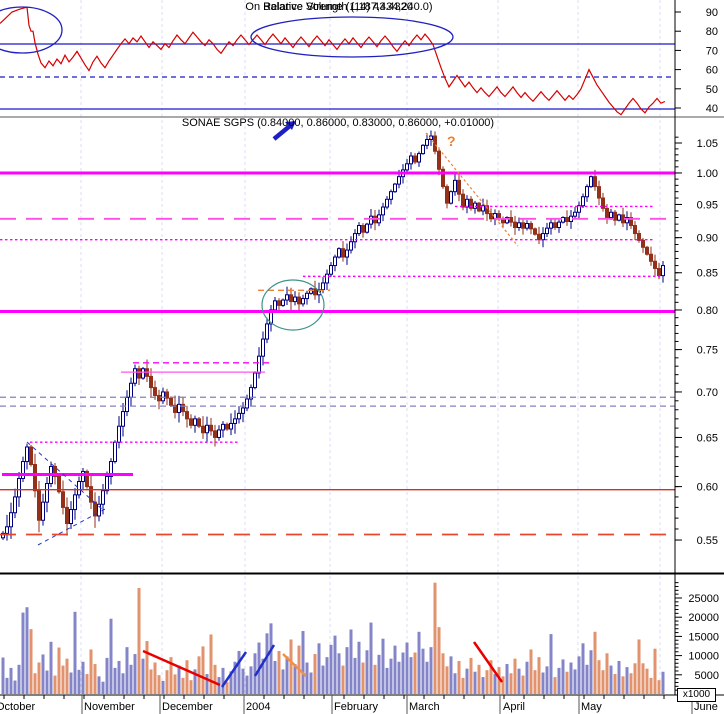 This screenshot has height=714, width=724. I want to click on volume-axis-label: 25000, so click(703, 599).